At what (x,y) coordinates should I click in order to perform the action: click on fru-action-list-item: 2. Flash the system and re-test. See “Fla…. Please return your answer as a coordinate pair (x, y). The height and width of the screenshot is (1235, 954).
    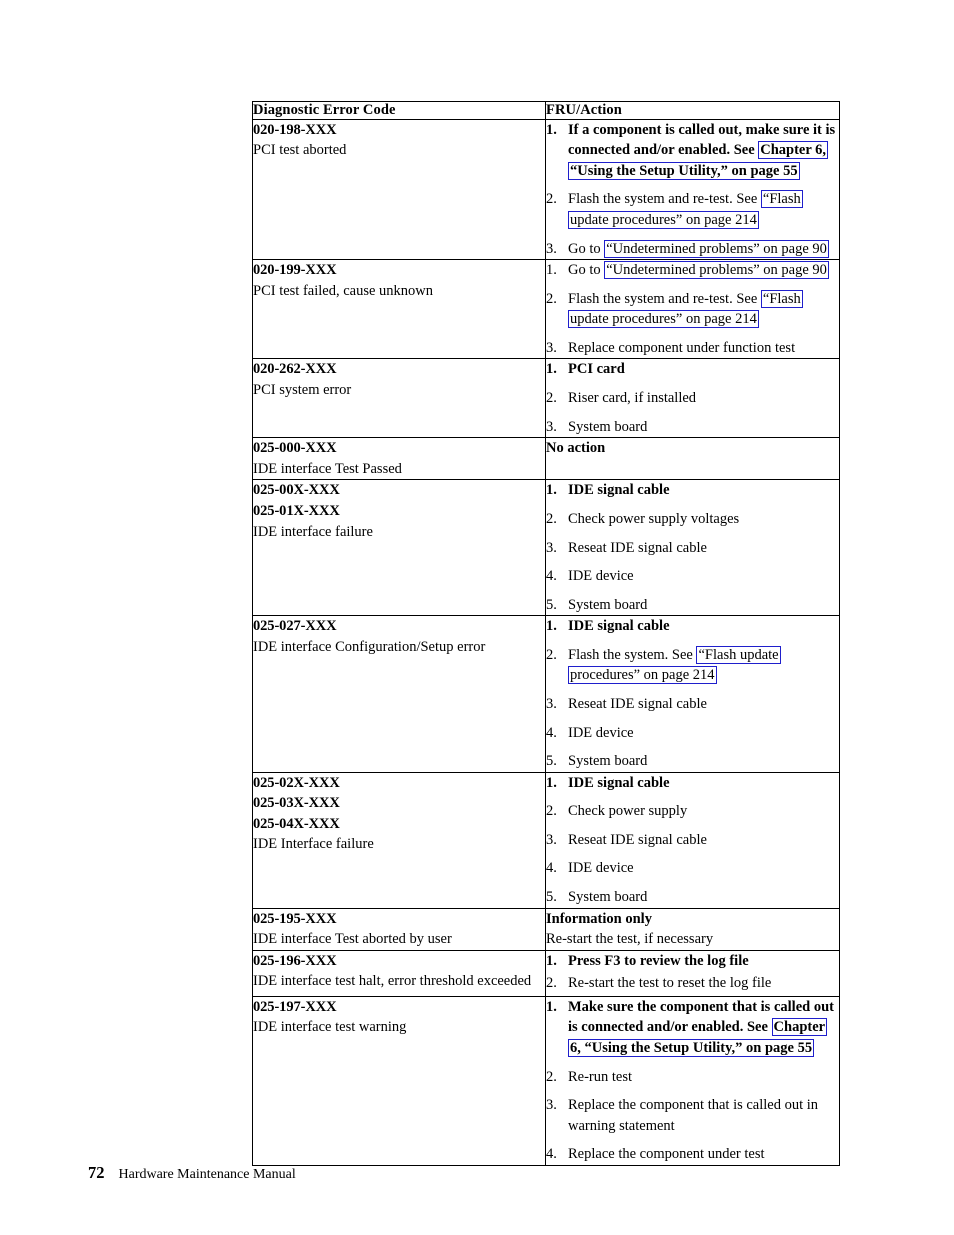
    Looking at the image, I should click on (692, 213).